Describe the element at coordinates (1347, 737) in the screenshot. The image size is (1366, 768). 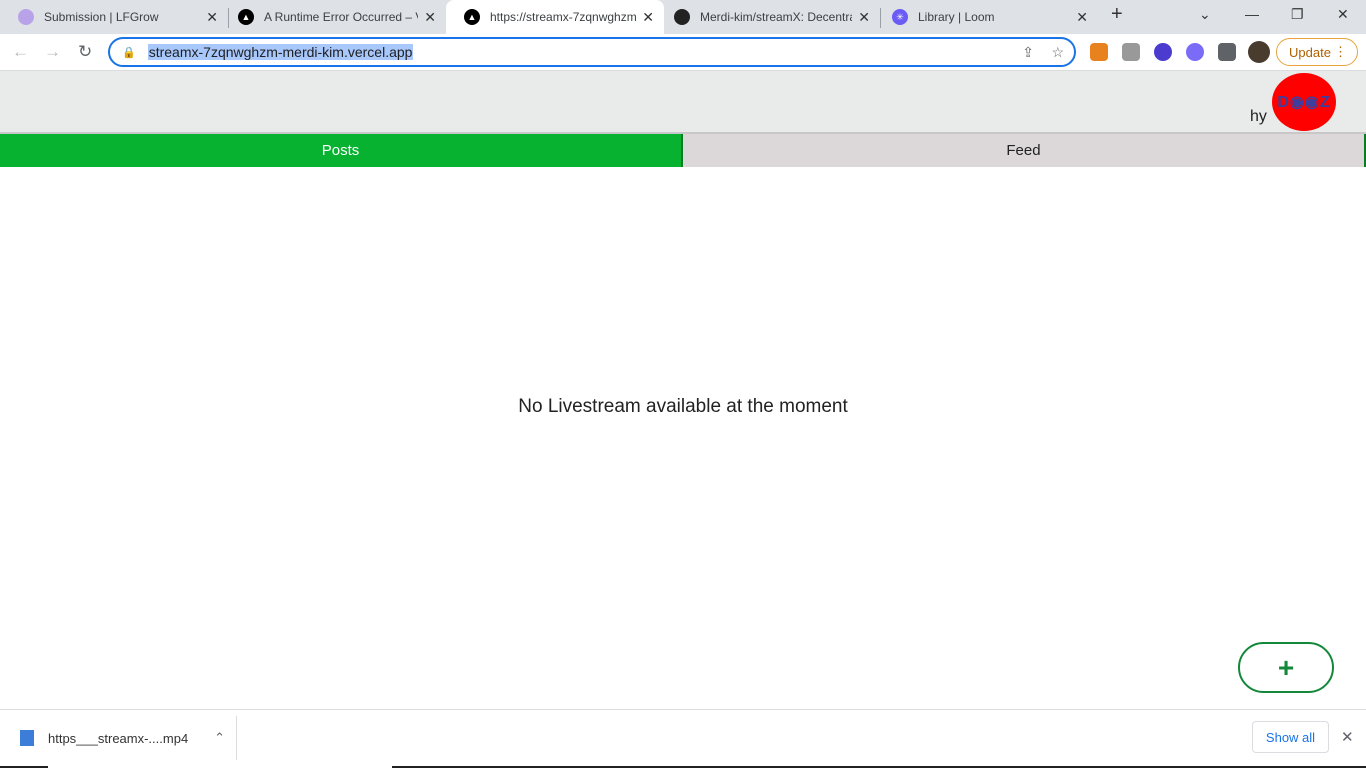
I see `close-icon: ✕` at that location.